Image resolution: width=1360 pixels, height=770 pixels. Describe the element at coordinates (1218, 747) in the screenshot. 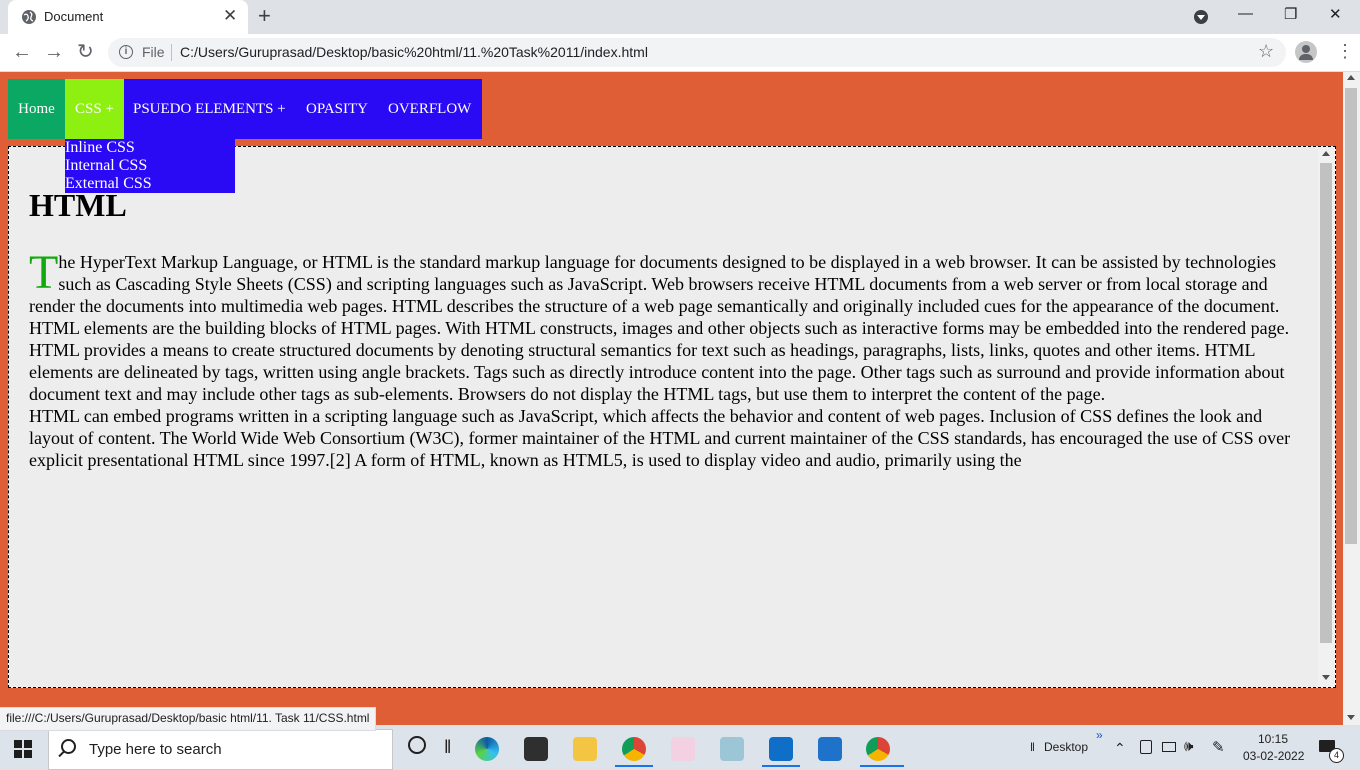

I see `pen-icon: ✎` at that location.